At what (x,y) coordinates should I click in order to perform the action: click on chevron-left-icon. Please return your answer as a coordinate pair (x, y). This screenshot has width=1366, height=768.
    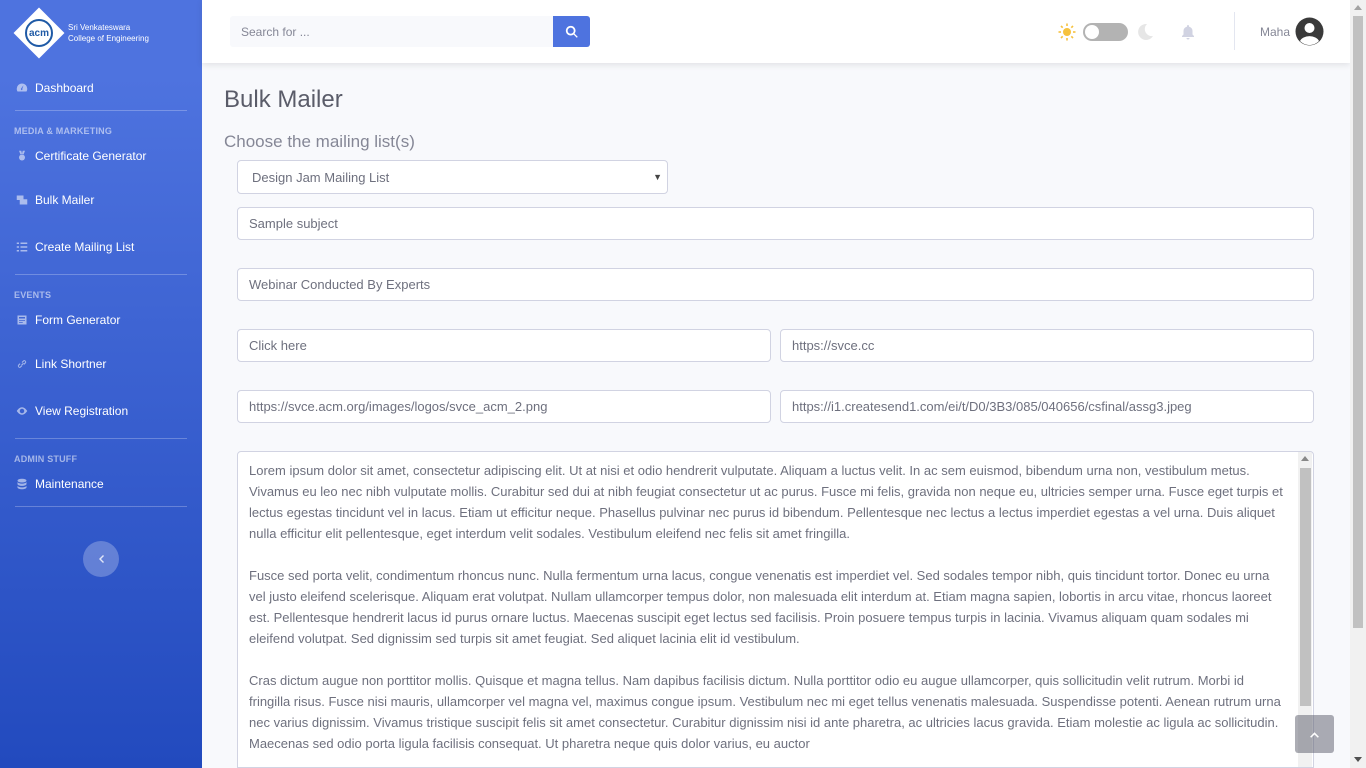
    Looking at the image, I should click on (101, 559).